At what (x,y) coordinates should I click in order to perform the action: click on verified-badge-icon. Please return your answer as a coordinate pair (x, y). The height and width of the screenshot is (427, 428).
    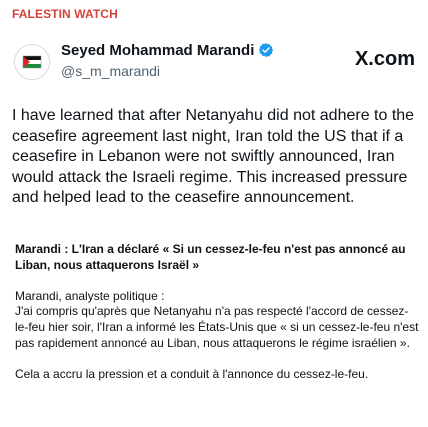
    Looking at the image, I should click on (266, 50).